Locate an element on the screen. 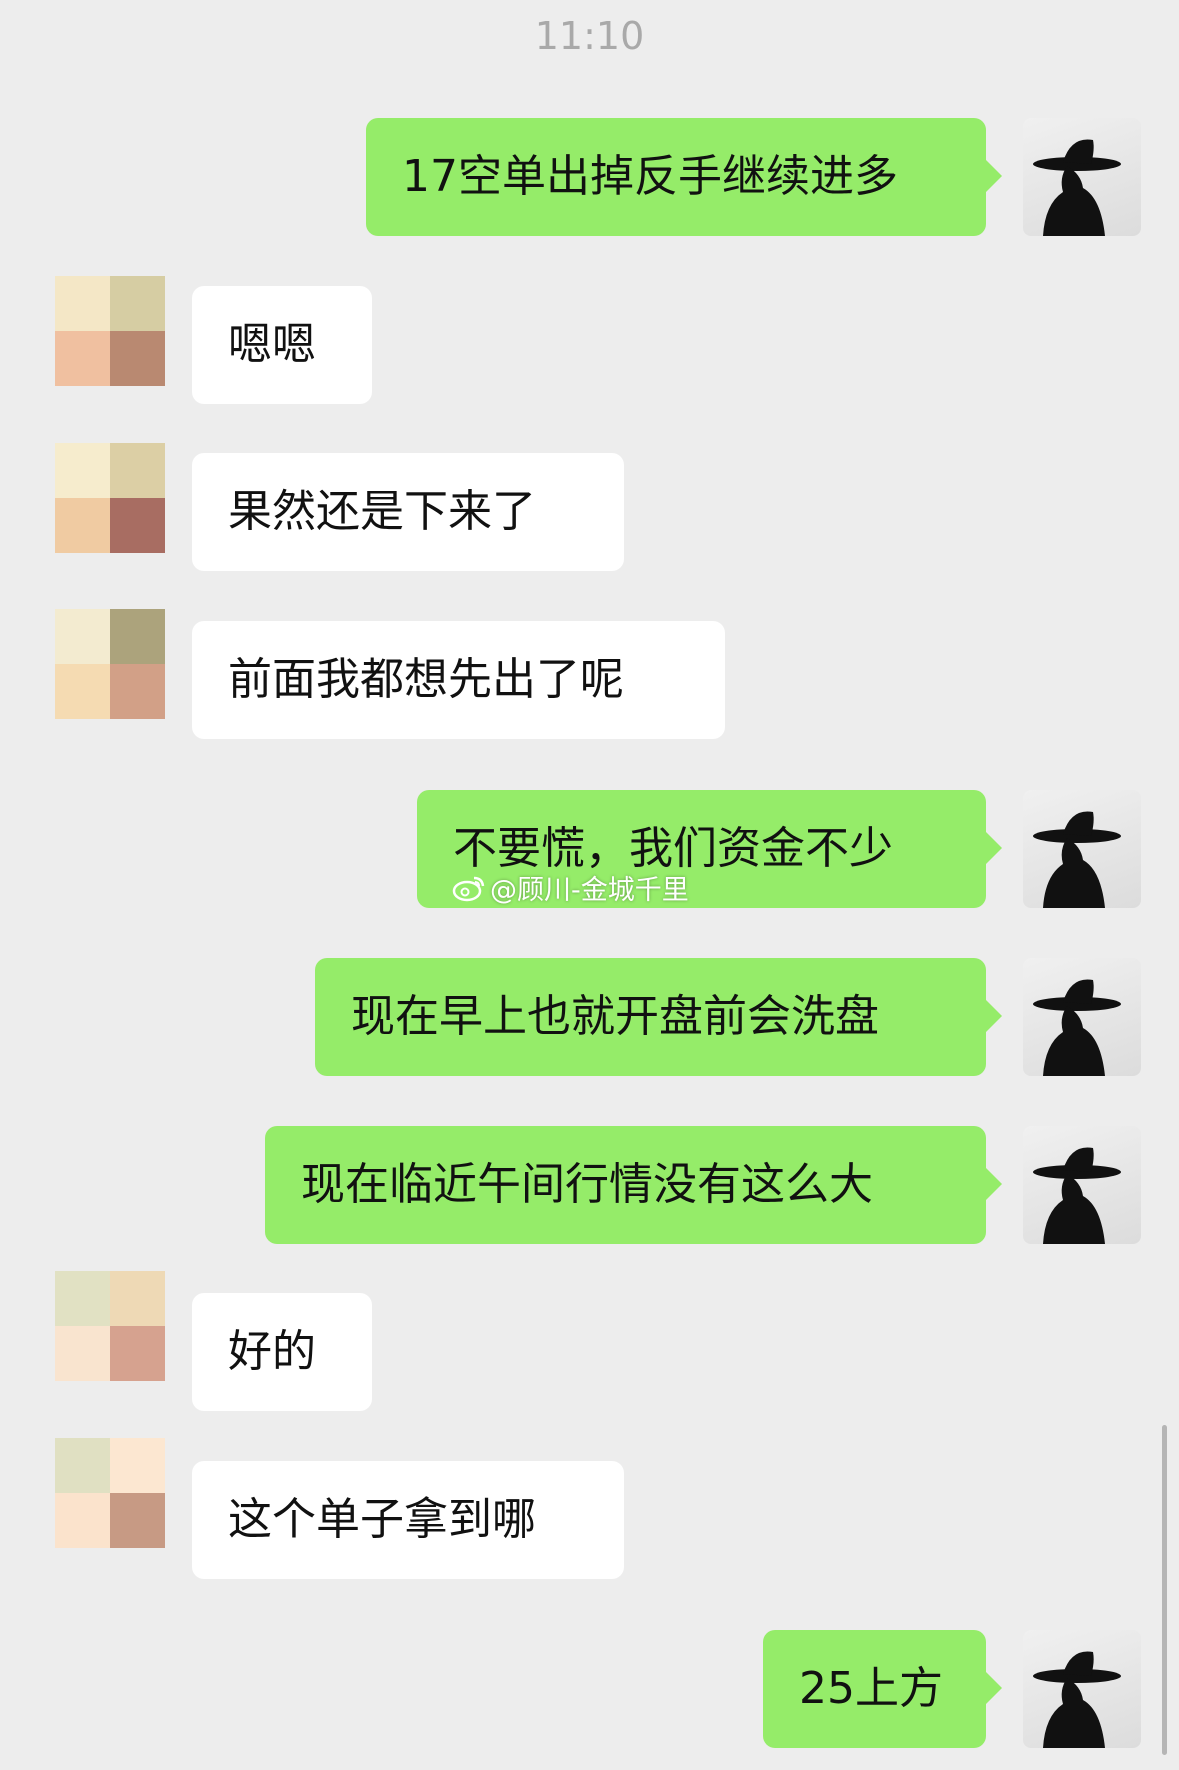  contact-message-bubble: 前面我都想先出了呢 is located at coordinates (458, 680).